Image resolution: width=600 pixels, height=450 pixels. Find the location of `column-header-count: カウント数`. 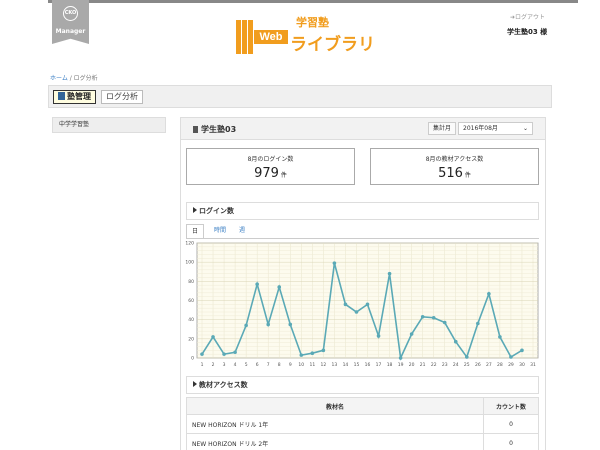

column-header-count: カウント数 is located at coordinates (511, 406).